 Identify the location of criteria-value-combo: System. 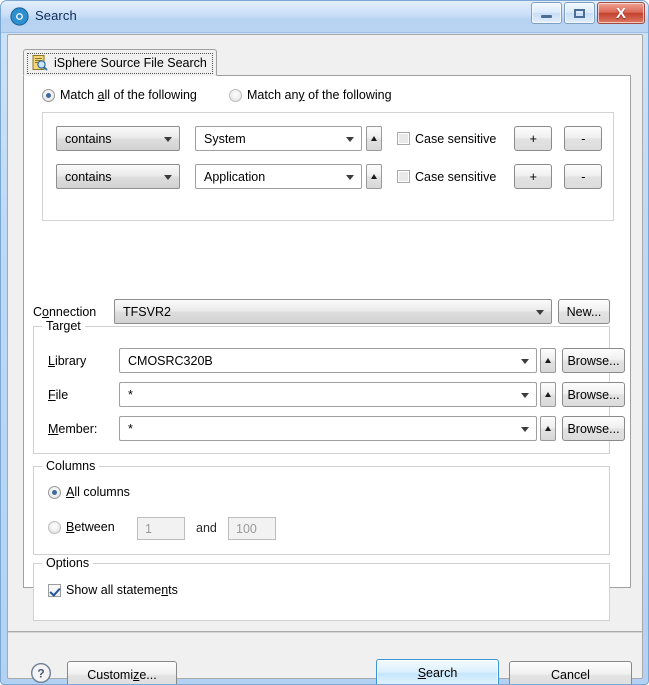
(278, 138).